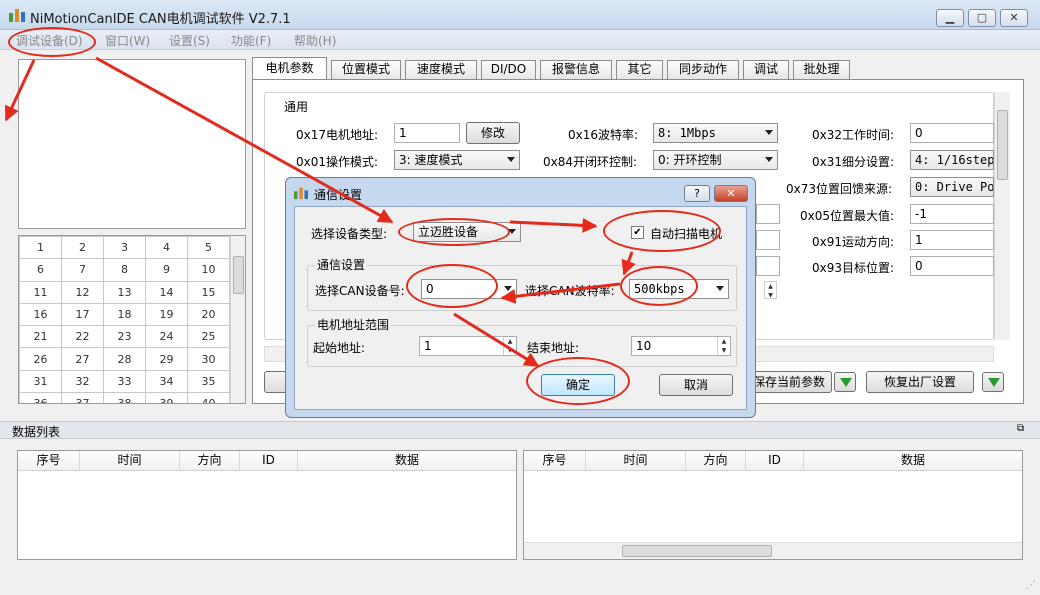 Image resolution: width=1040 pixels, height=595 pixels. What do you see at coordinates (715, 160) in the screenshot?
I see `loop-select: 0: 开环控制` at bounding box center [715, 160].